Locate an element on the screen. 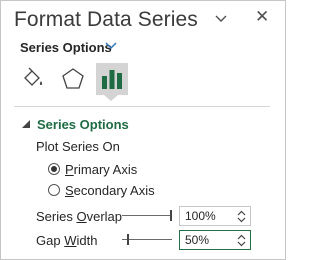 The image size is (320, 260). section-title: Series Options is located at coordinates (83, 124).